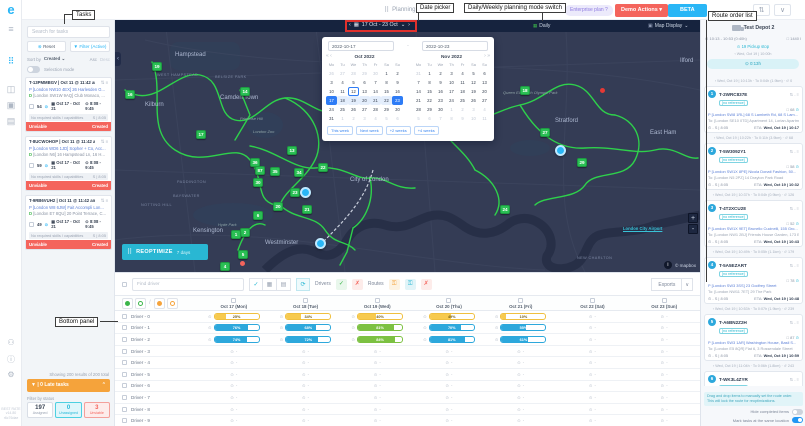 This screenshot has width=805, height=426. Describe the element at coordinates (11, 89) in the screenshot. I see `drivers-nav-icon: ◫` at that location.